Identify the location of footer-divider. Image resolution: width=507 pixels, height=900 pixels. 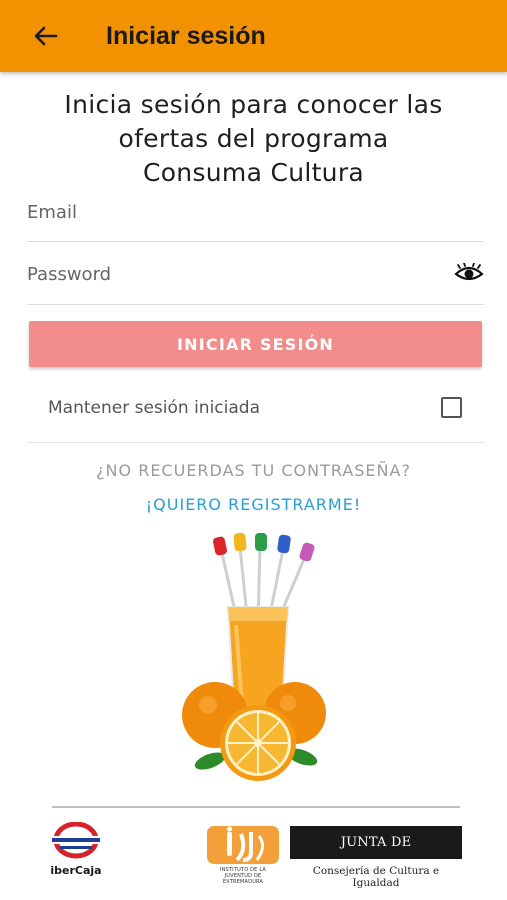
(256, 807).